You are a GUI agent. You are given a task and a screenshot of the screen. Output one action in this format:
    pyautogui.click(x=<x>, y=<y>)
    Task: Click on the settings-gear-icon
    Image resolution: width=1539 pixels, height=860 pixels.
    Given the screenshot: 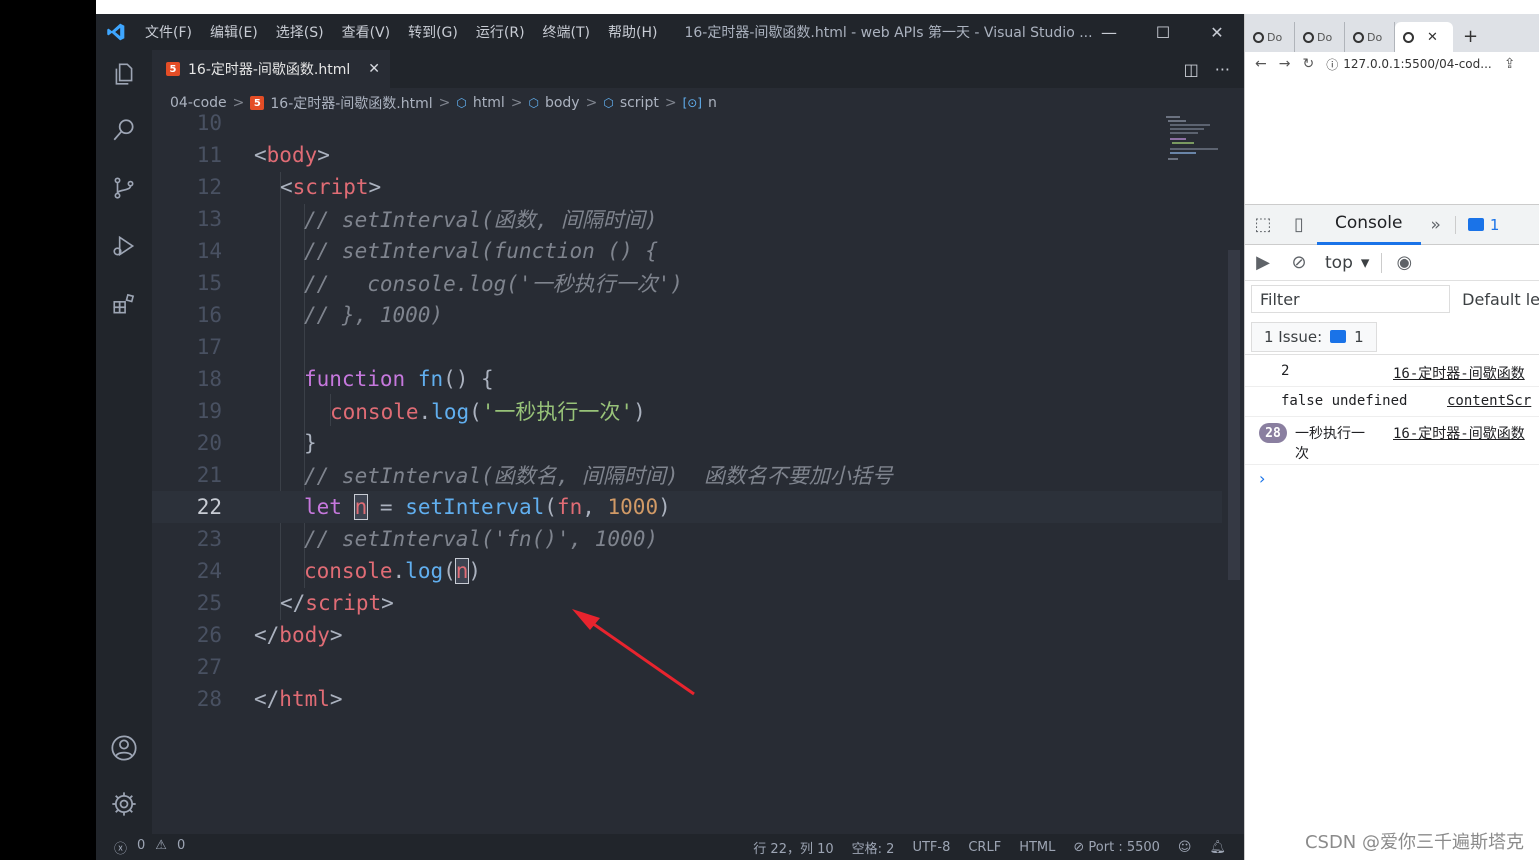 What is the action you would take?
    pyautogui.click(x=124, y=804)
    